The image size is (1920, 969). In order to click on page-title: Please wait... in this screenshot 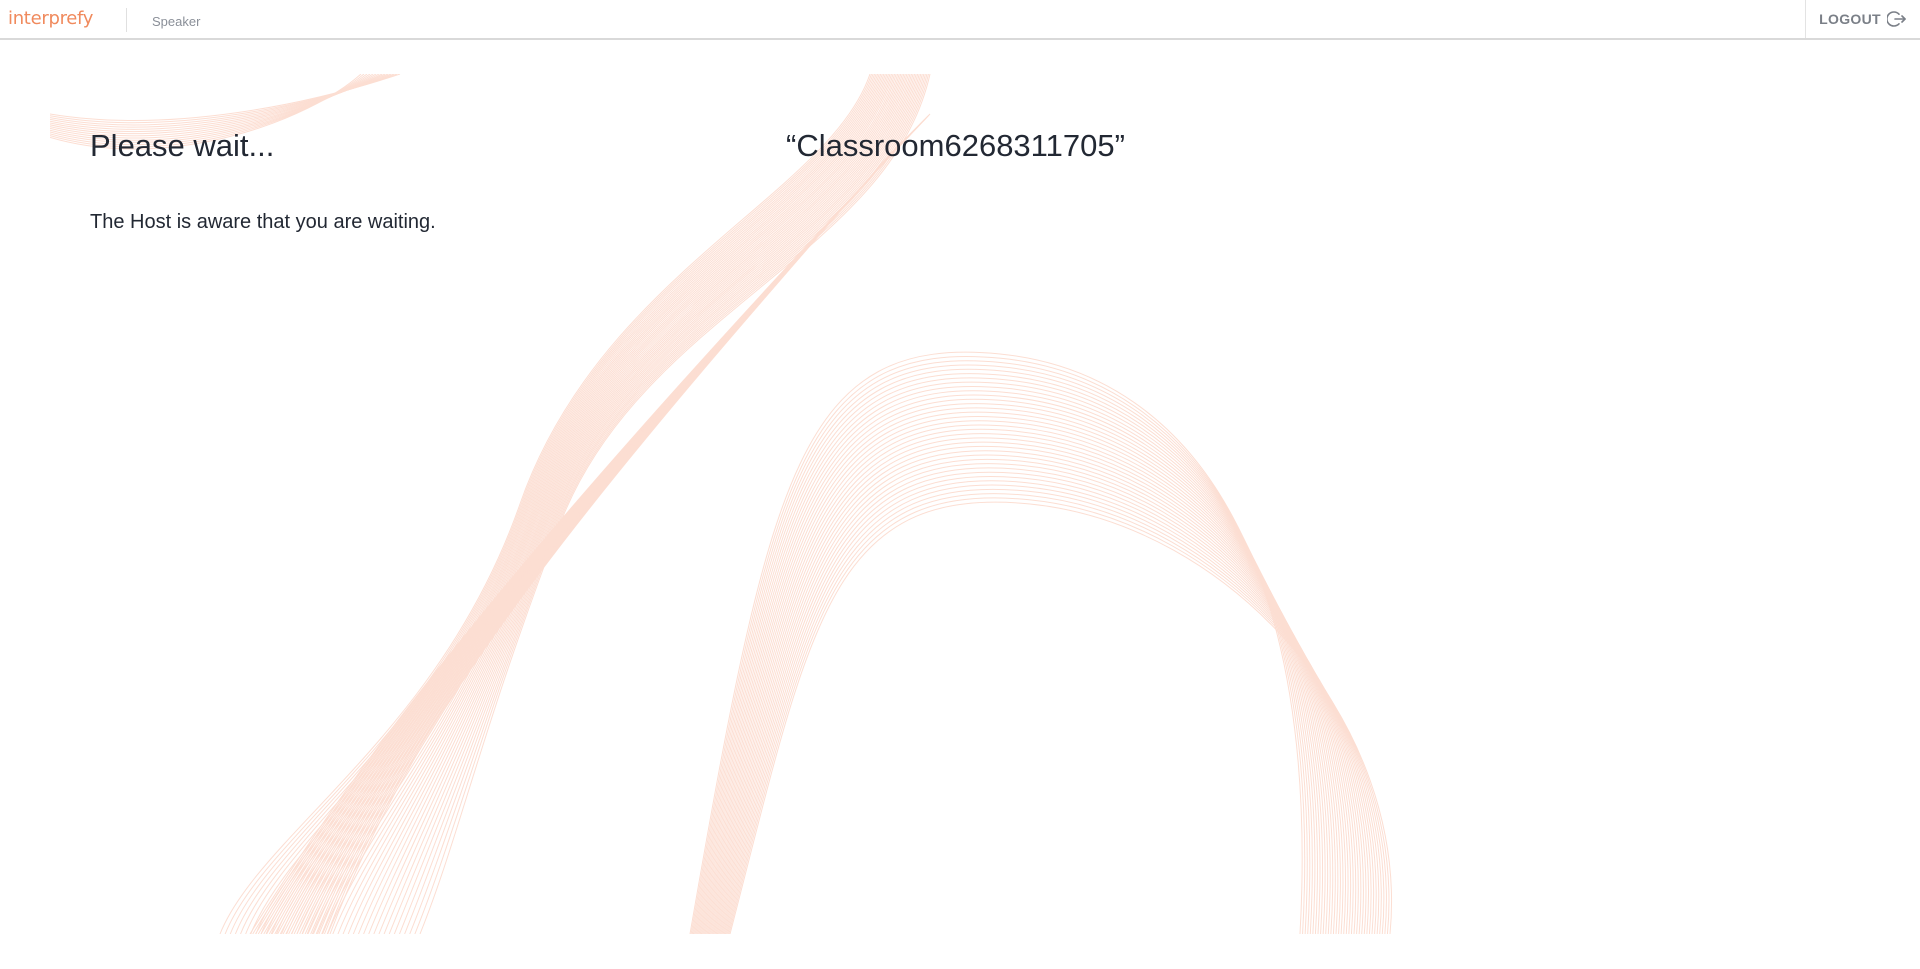, I will do `click(182, 145)`.